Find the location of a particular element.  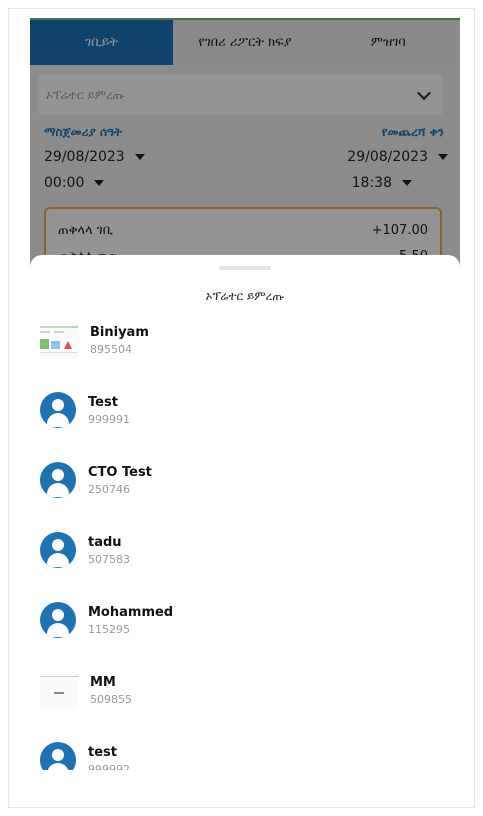

operator-name: Test is located at coordinates (103, 402).